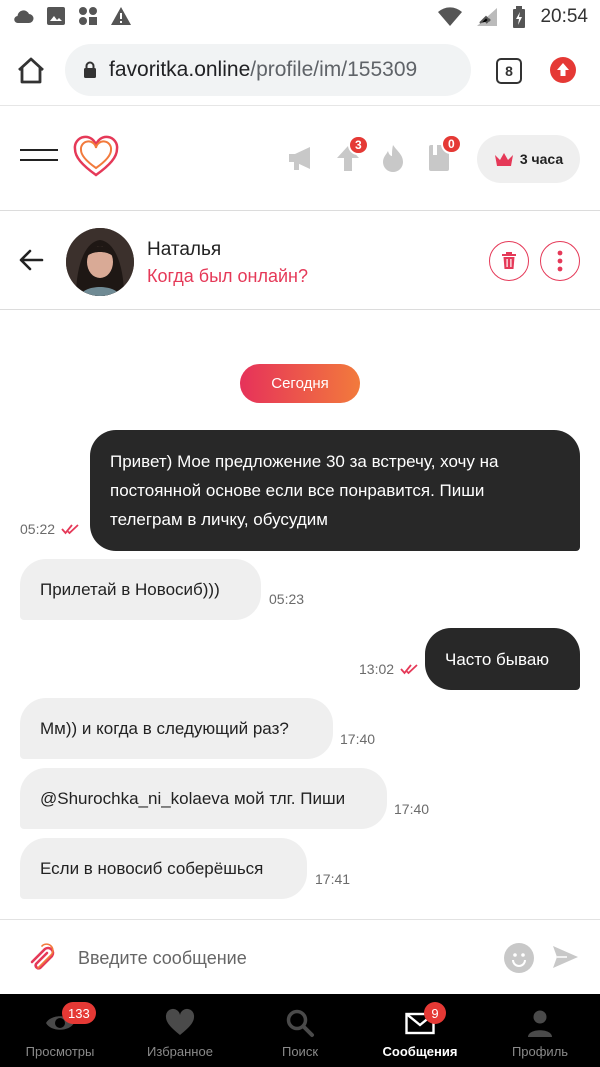 This screenshot has width=600, height=1067. I want to click on signal-icon, so click(487, 17).